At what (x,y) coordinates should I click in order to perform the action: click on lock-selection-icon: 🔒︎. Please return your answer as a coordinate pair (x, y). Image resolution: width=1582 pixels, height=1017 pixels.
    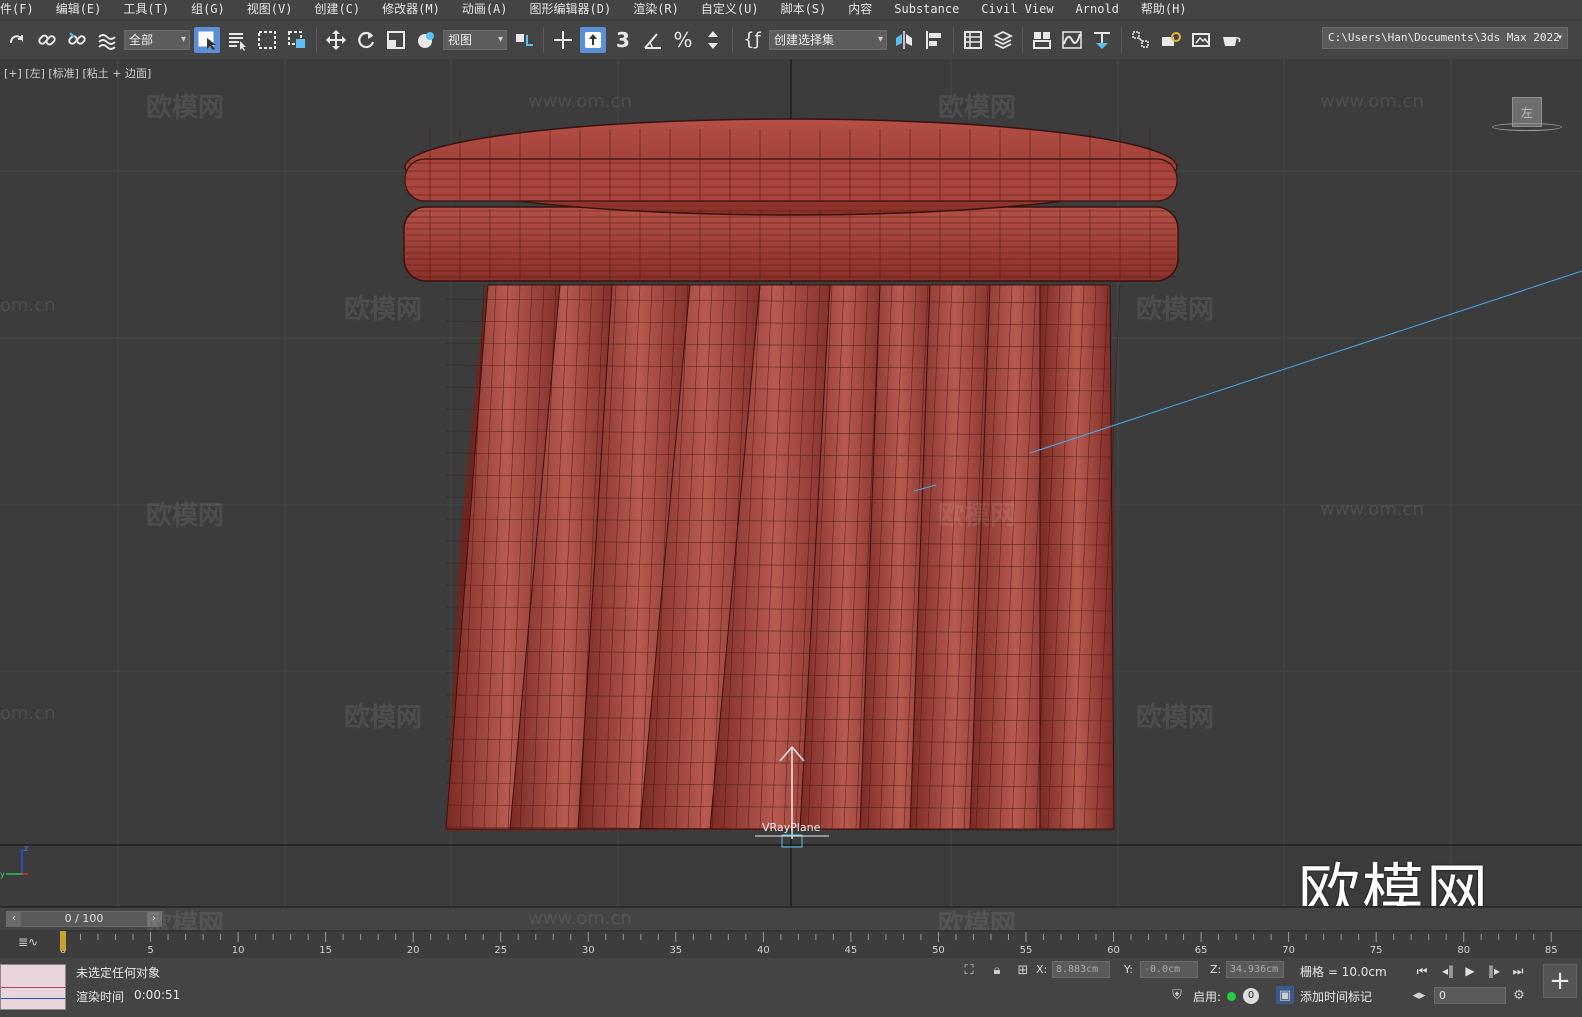
    Looking at the image, I should click on (997, 970).